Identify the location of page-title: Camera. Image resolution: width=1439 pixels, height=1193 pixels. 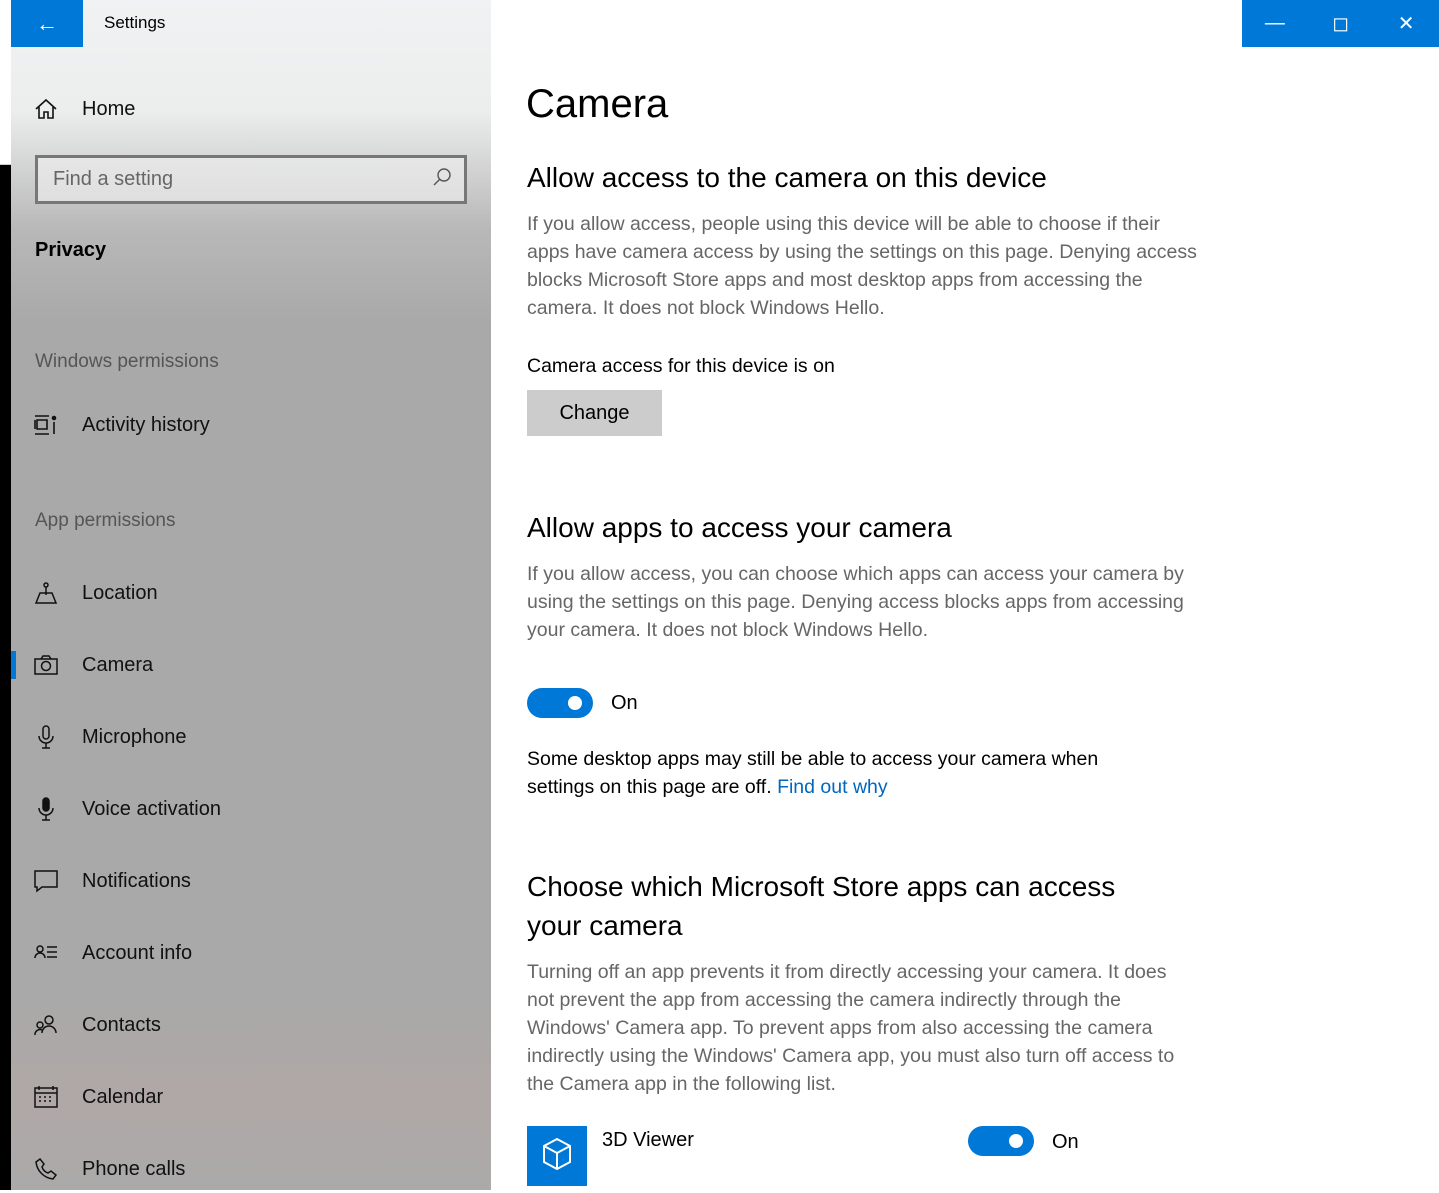
(597, 104).